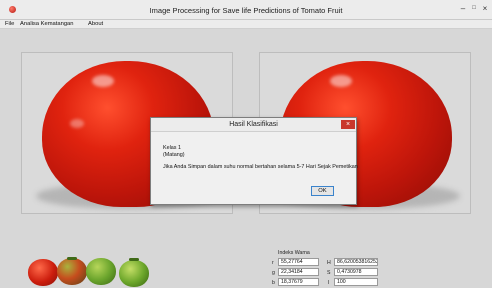 The image size is (492, 288). Describe the element at coordinates (172, 148) in the screenshot. I see `dialog-class-text: Kelas 1` at that location.